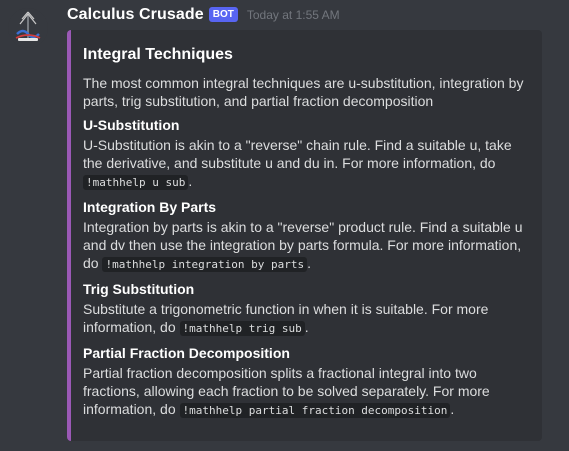  I want to click on command-code: !mathhelp u sub, so click(136, 182).